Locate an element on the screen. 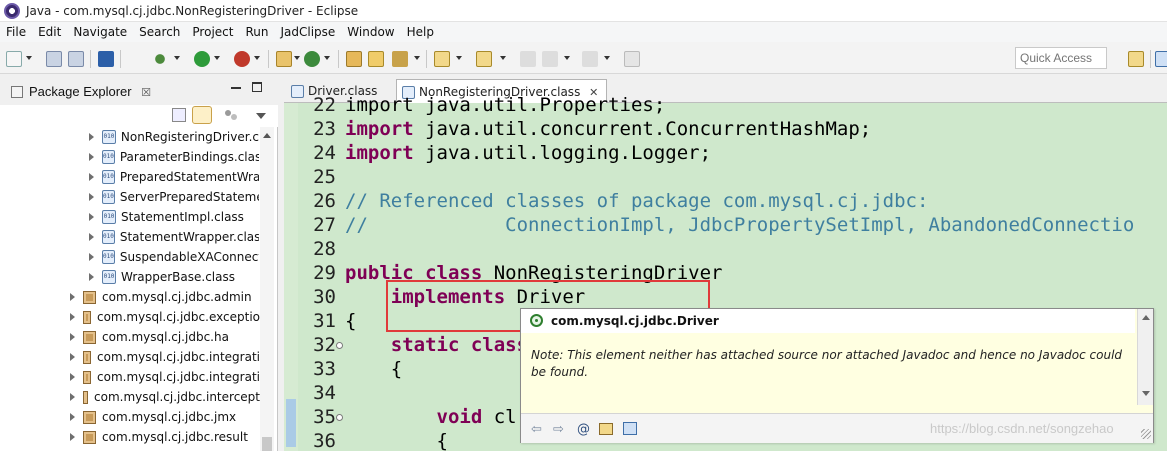 Image resolution: width=1167 pixels, height=451 pixels. tree-item-package: com.mysql.cj.jdbc.exceptio is located at coordinates (165, 317).